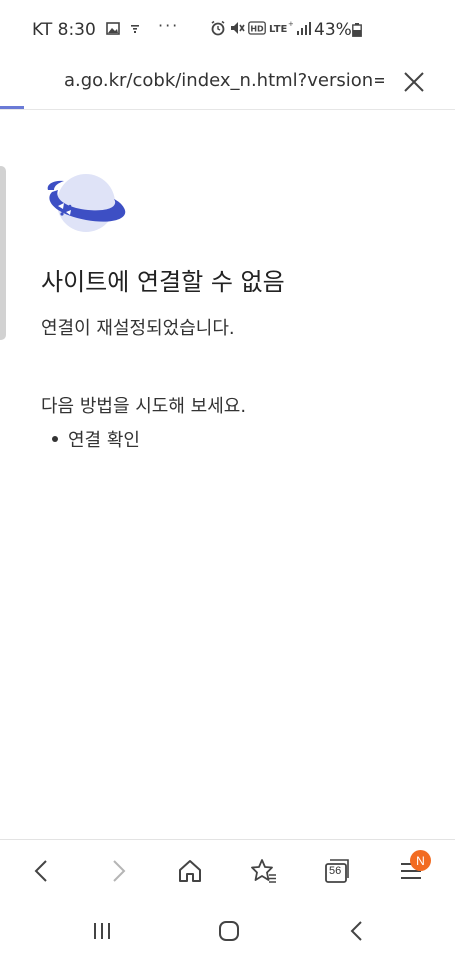 This screenshot has width=455, height=960. Describe the element at coordinates (55, 439) in the screenshot. I see `bullet-icon` at that location.